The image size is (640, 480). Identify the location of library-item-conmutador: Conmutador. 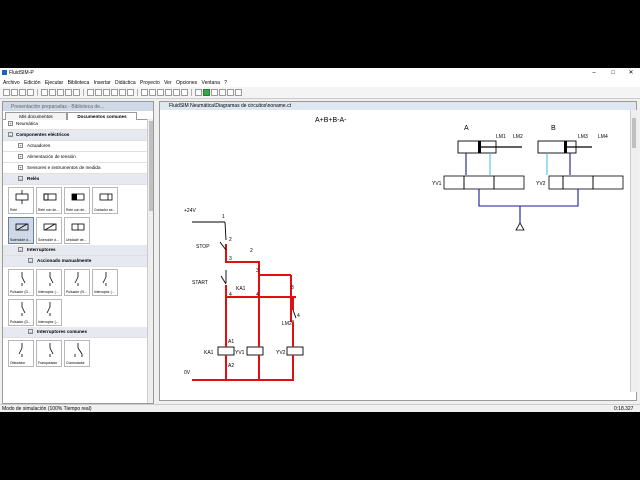
(77, 353).